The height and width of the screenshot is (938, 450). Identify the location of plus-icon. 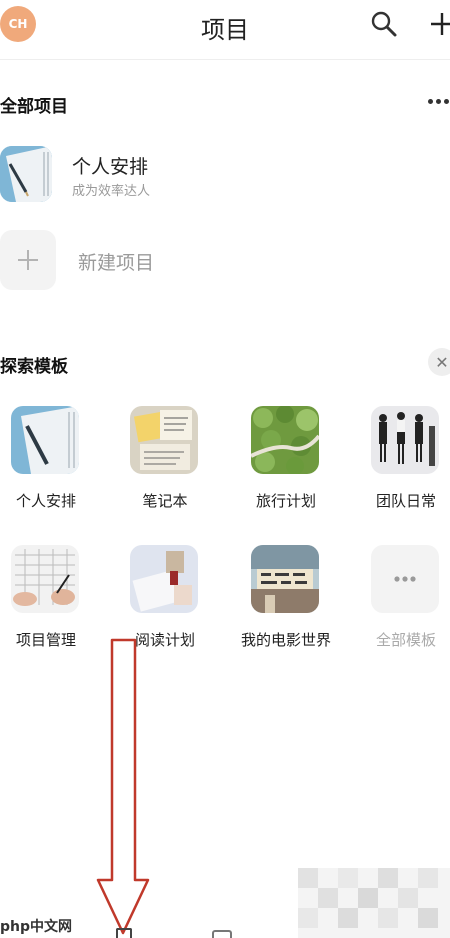
(28, 260).